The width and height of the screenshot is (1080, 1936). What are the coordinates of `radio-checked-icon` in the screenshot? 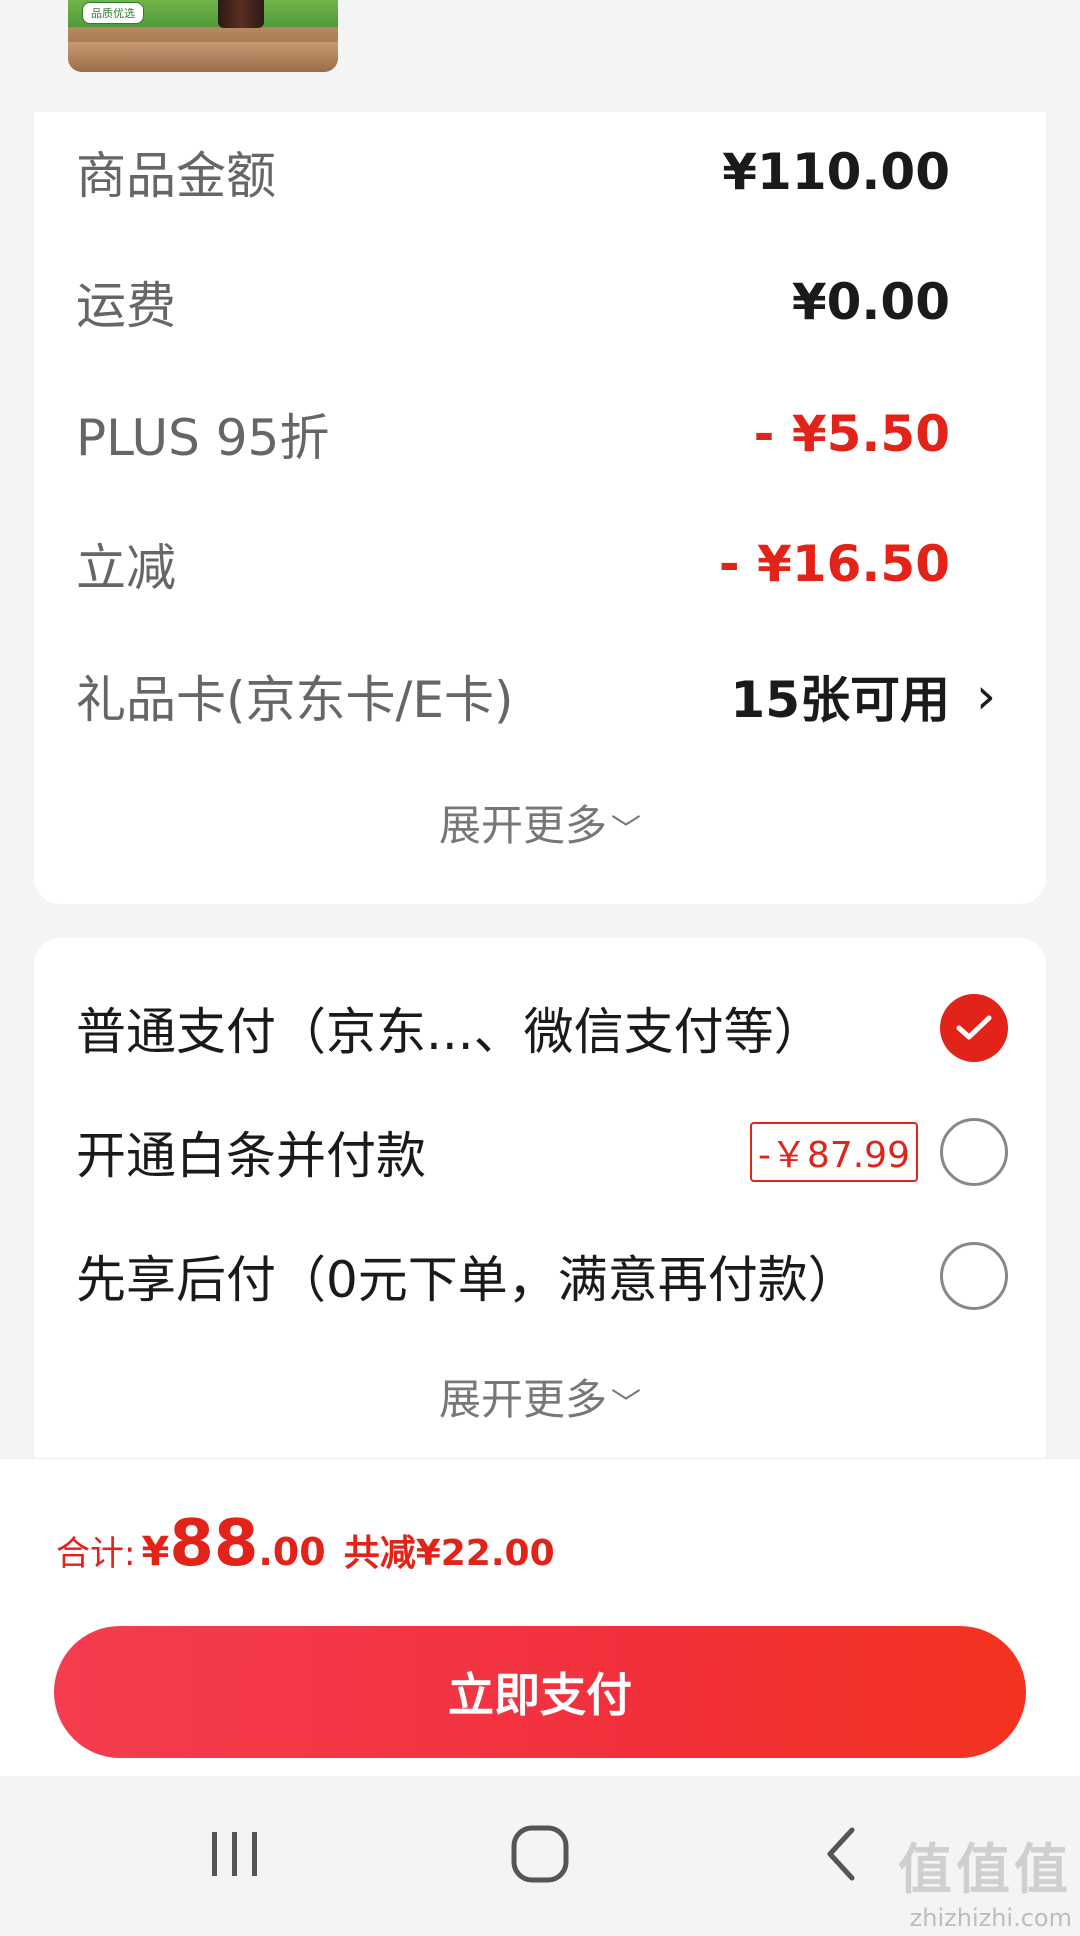 It's located at (974, 1028).